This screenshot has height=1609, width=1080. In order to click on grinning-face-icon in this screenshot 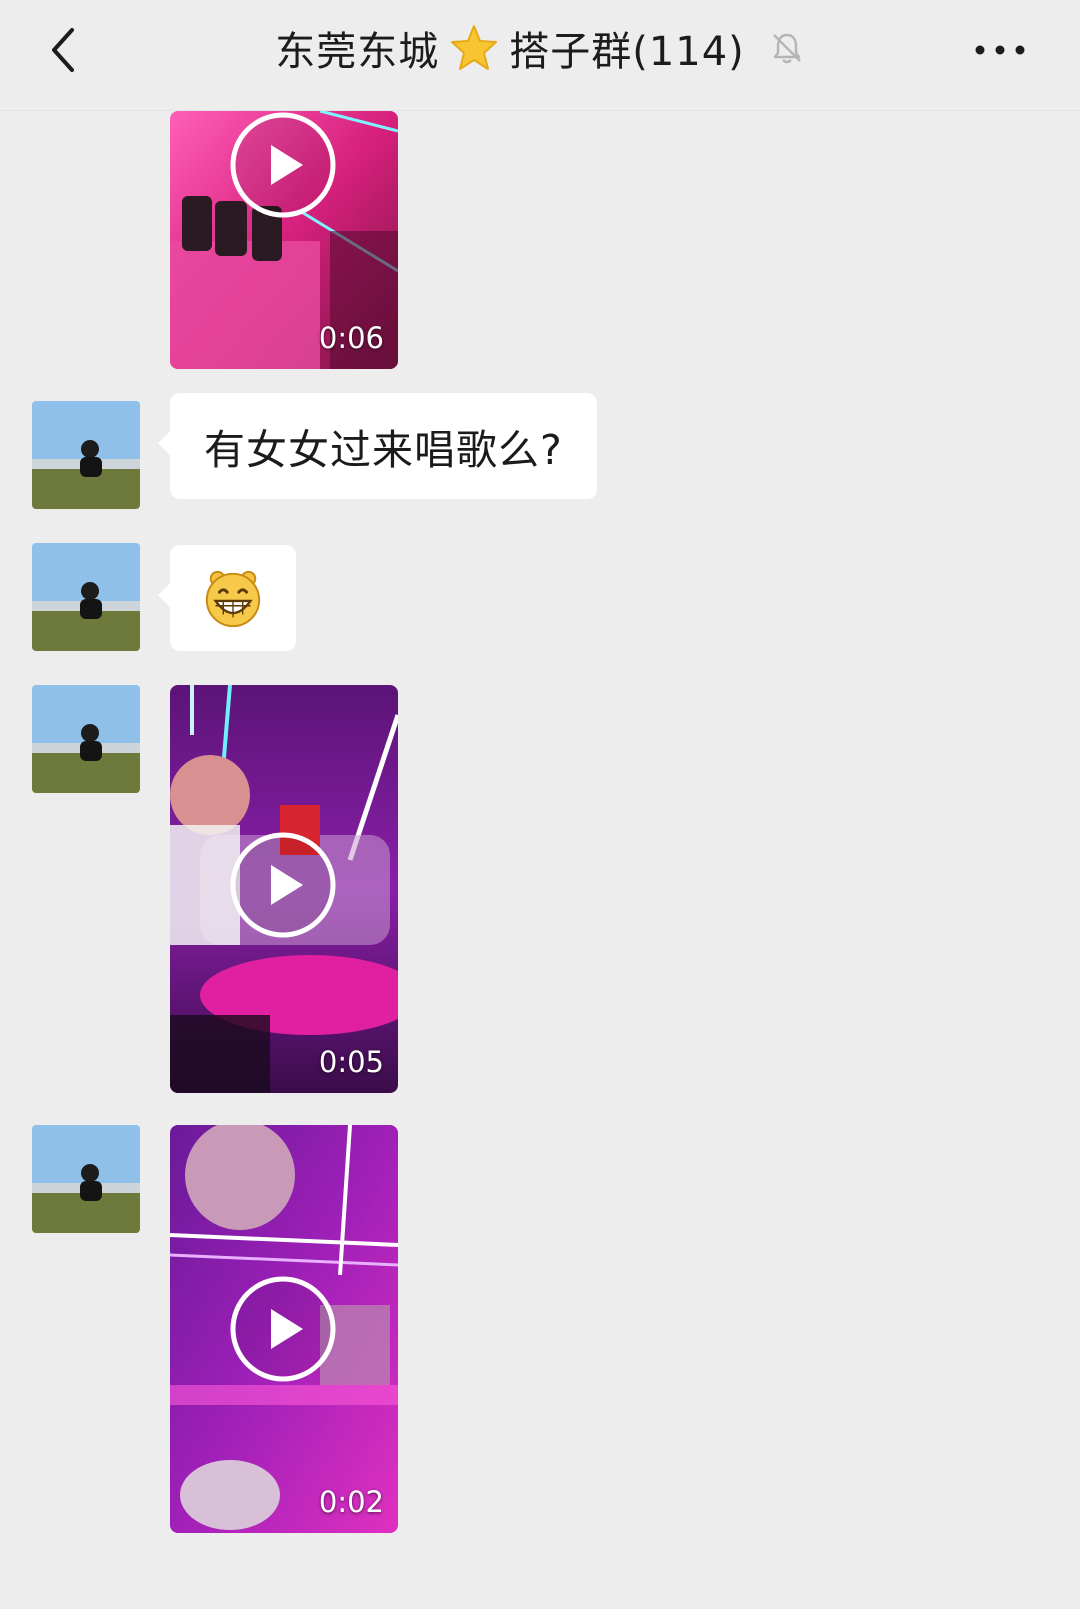, I will do `click(233, 599)`.